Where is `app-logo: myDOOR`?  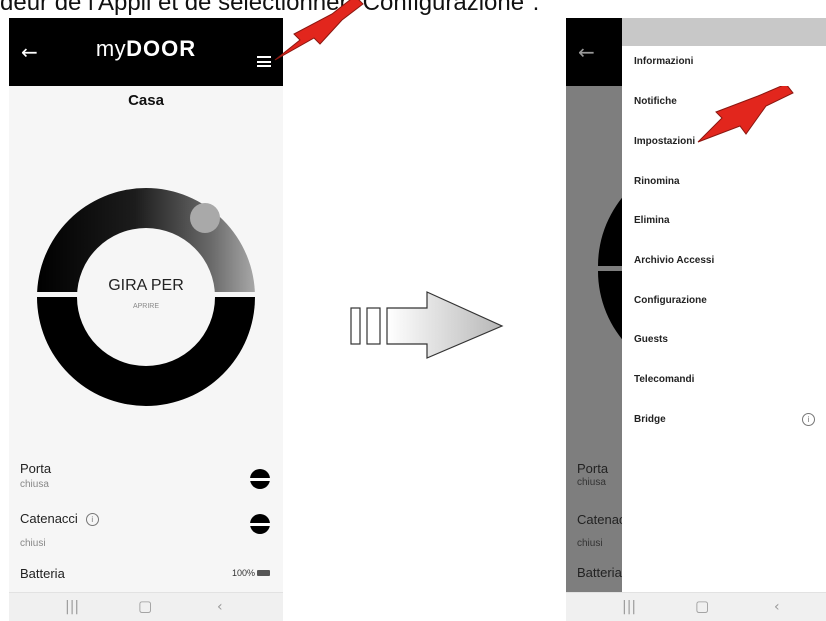 app-logo: myDOOR is located at coordinates (146, 48).